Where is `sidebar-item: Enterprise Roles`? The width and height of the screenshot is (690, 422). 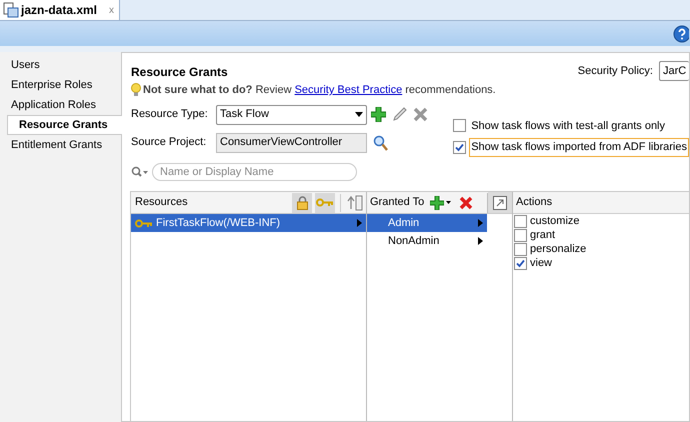
sidebar-item: Enterprise Roles is located at coordinates (60, 85).